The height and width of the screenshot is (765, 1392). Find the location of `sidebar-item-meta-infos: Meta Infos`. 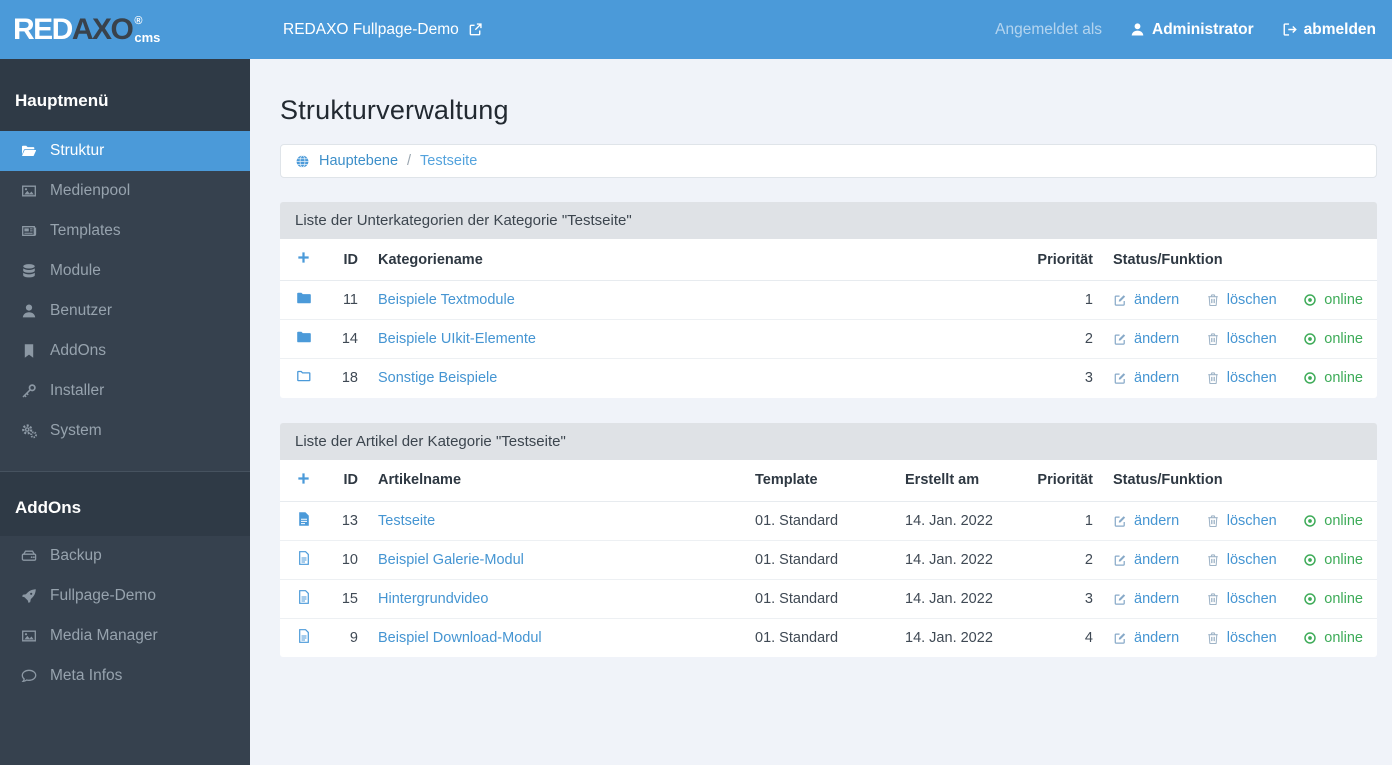

sidebar-item-meta-infos: Meta Infos is located at coordinates (125, 676).